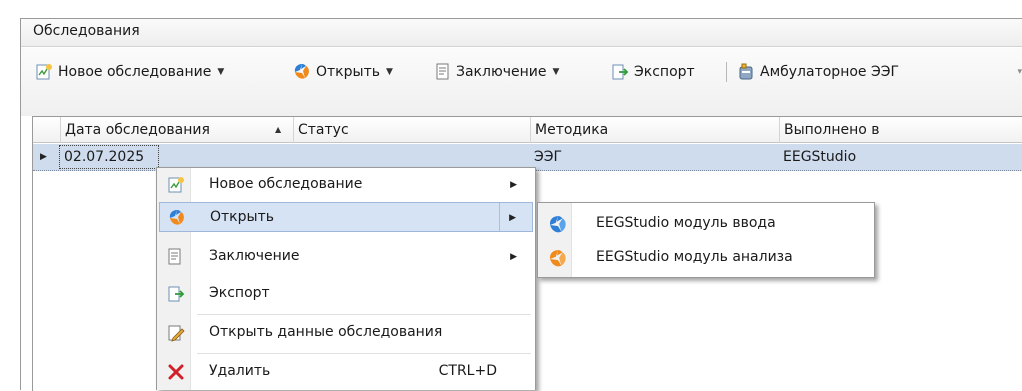 The image size is (1022, 391). Describe the element at coordinates (348, 72) in the screenshot. I see `open-label: Открыть` at that location.